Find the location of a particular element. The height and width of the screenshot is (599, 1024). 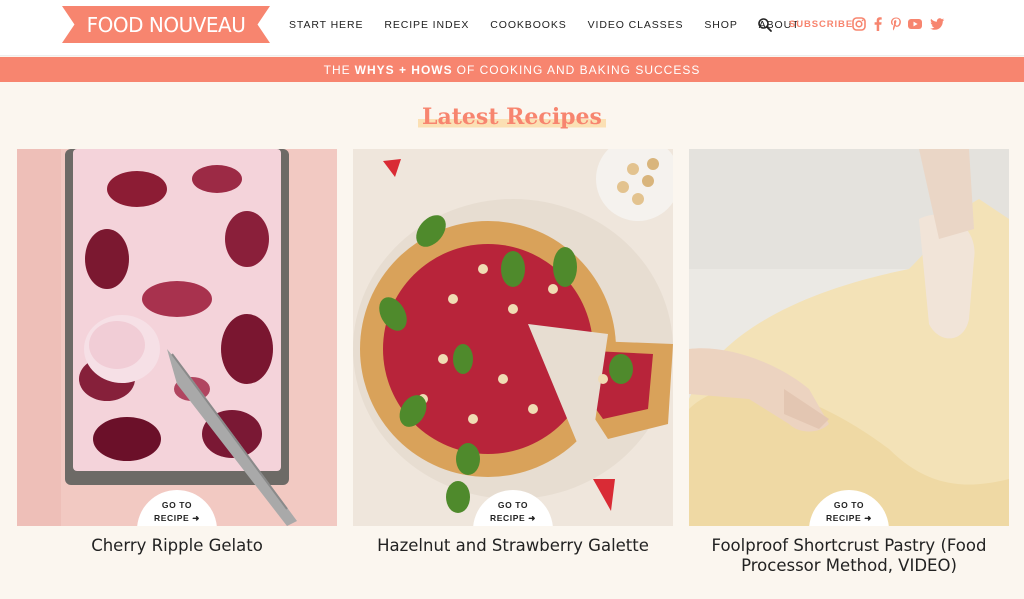

subscribe-link: SUBSCRIBE is located at coordinates (821, 24).